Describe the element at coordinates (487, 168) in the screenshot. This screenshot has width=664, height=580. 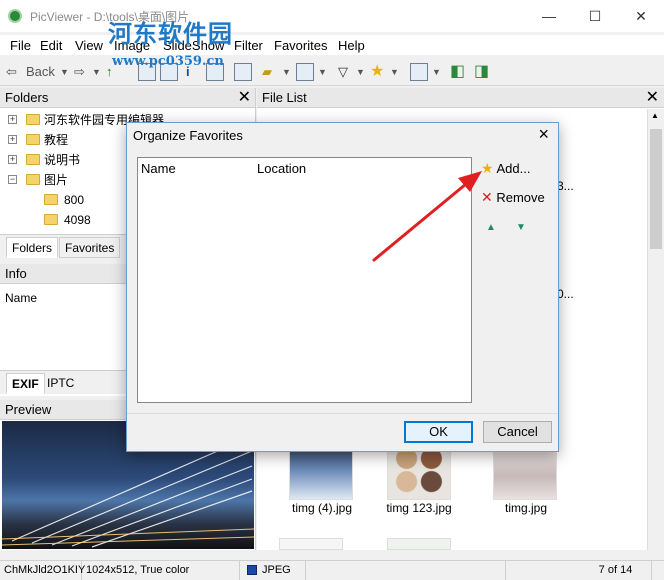
I see `add-favorite-star-icon: ★` at that location.